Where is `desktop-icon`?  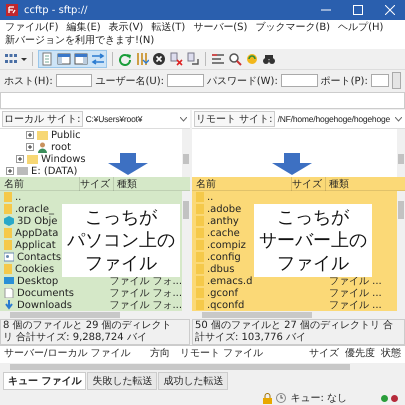
desktop-icon is located at coordinates (9, 281).